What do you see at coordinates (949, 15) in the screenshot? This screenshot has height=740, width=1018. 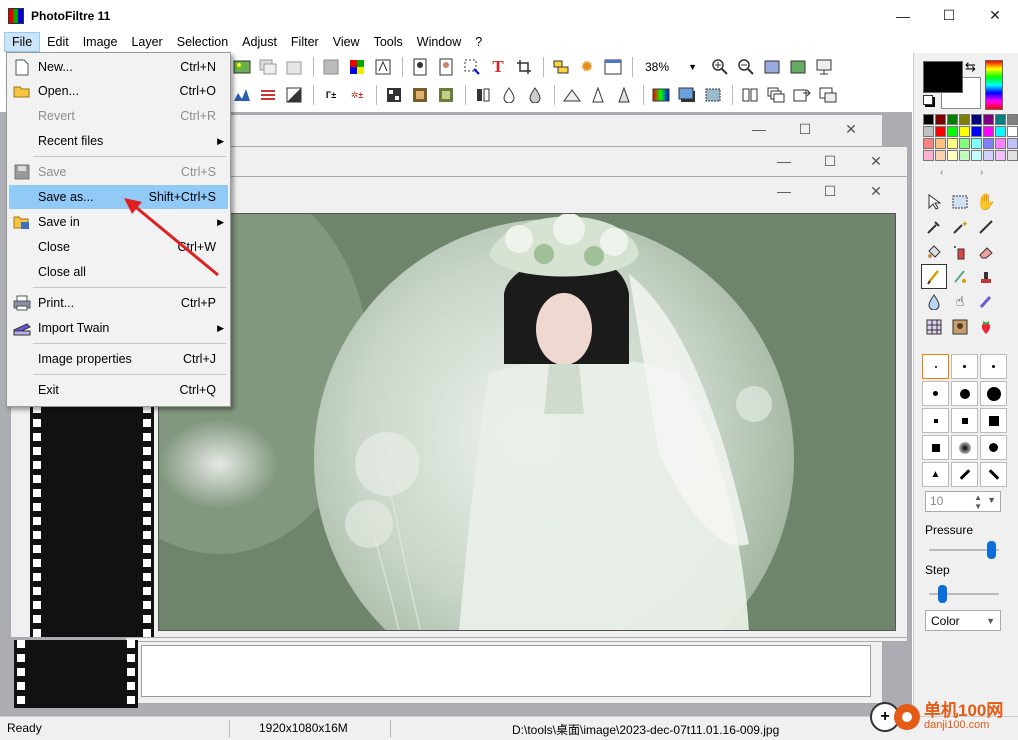 I see `maximize-button: ☐` at bounding box center [949, 15].